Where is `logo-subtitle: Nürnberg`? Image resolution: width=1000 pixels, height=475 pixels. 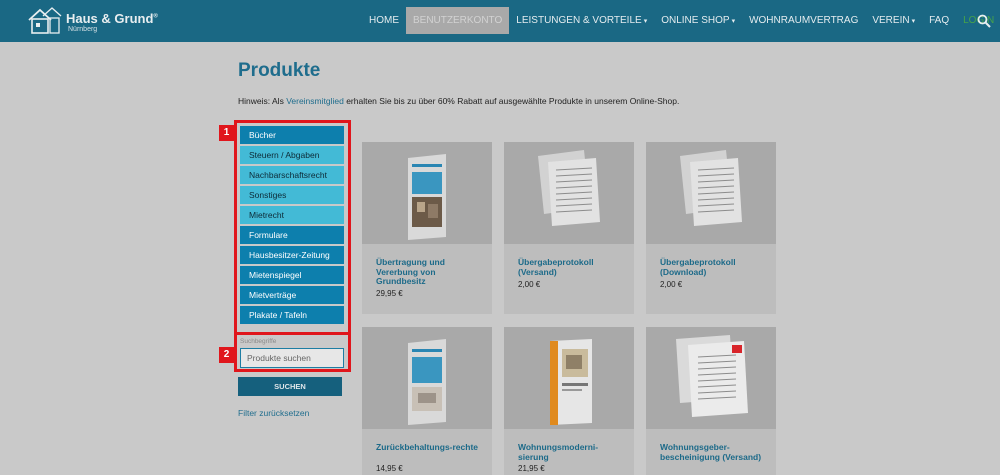 logo-subtitle: Nürnberg is located at coordinates (83, 29).